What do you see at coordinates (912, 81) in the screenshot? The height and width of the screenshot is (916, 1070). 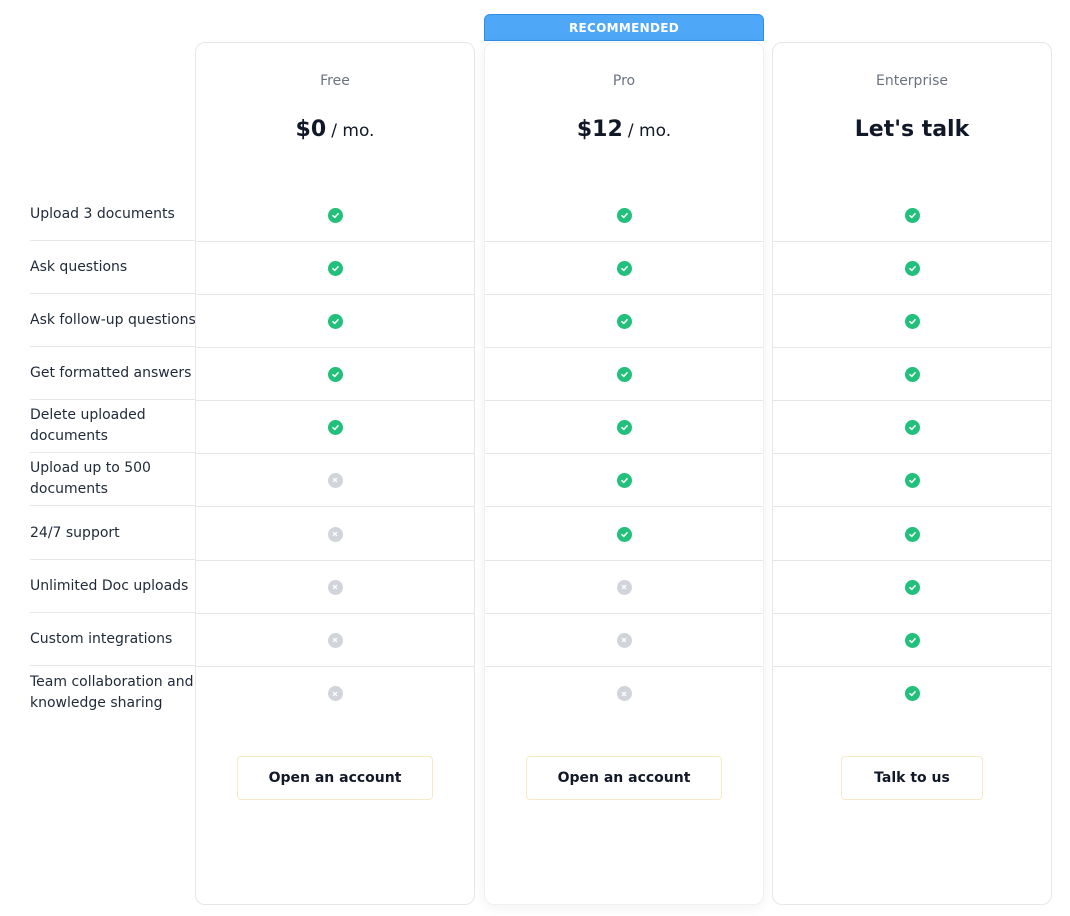 I see `plan-name: Enterprise` at bounding box center [912, 81].